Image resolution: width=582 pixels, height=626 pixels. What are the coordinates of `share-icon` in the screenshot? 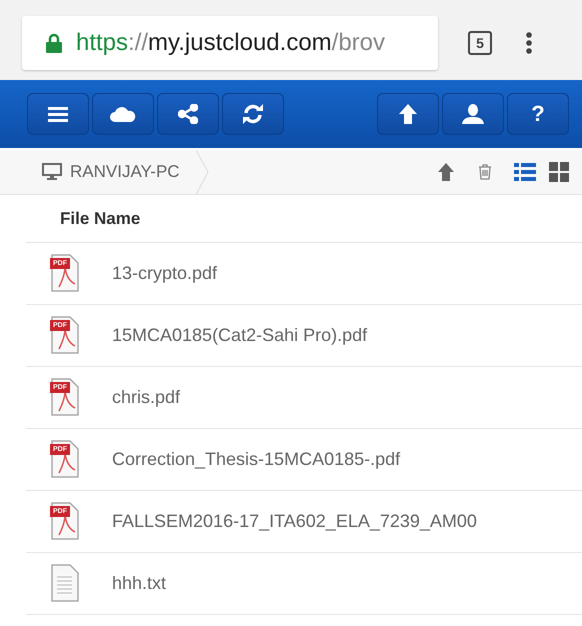 It's located at (188, 114).